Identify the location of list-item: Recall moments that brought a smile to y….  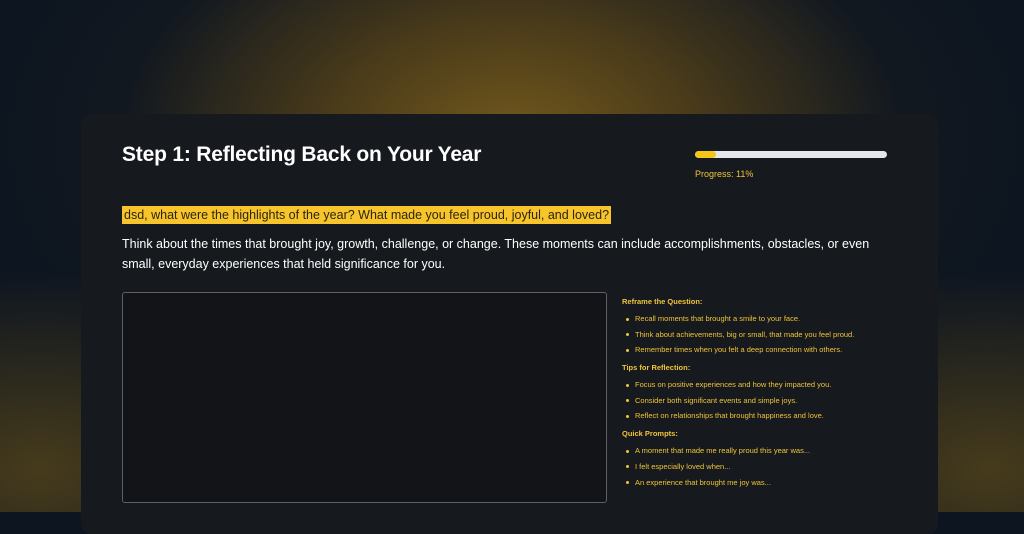
(767, 319).